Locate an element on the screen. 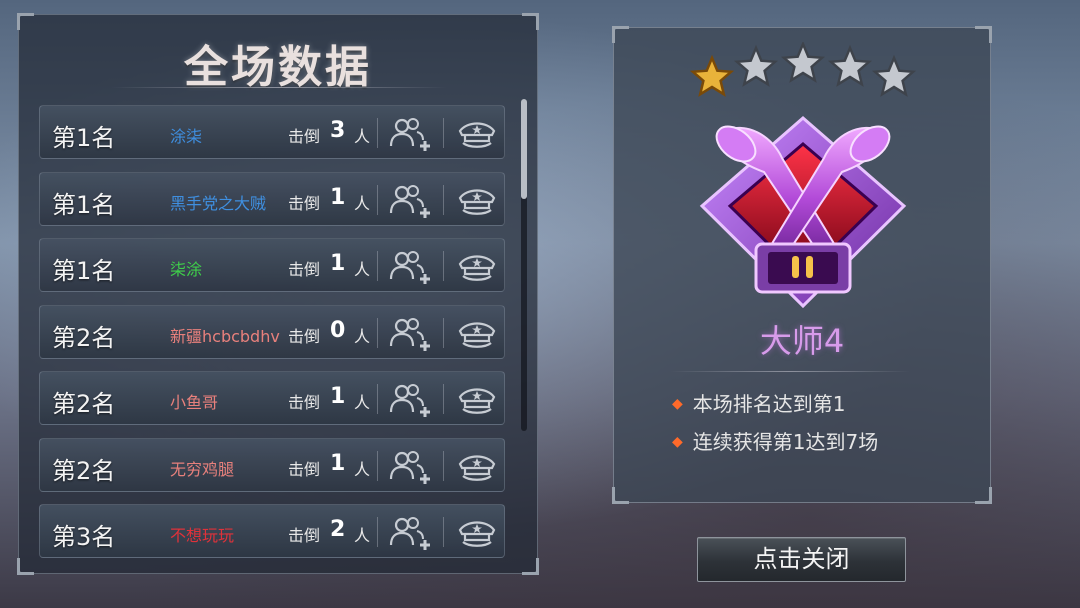  achievement-item: ◆ 本场排名达到第1 is located at coordinates (759, 402).